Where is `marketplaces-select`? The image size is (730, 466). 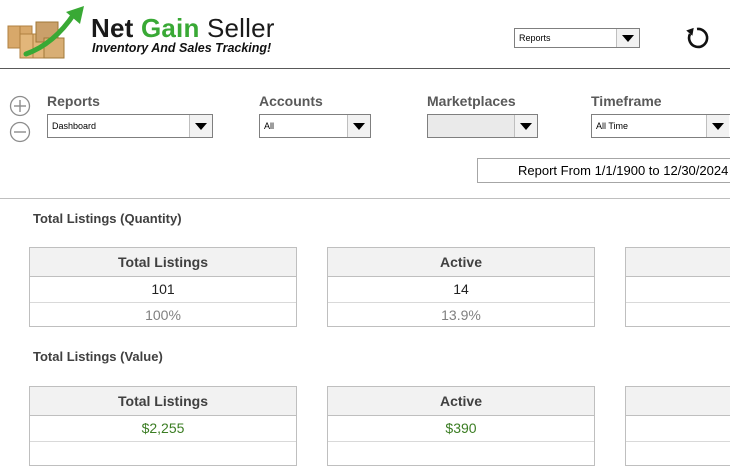
marketplaces-select is located at coordinates (482, 126).